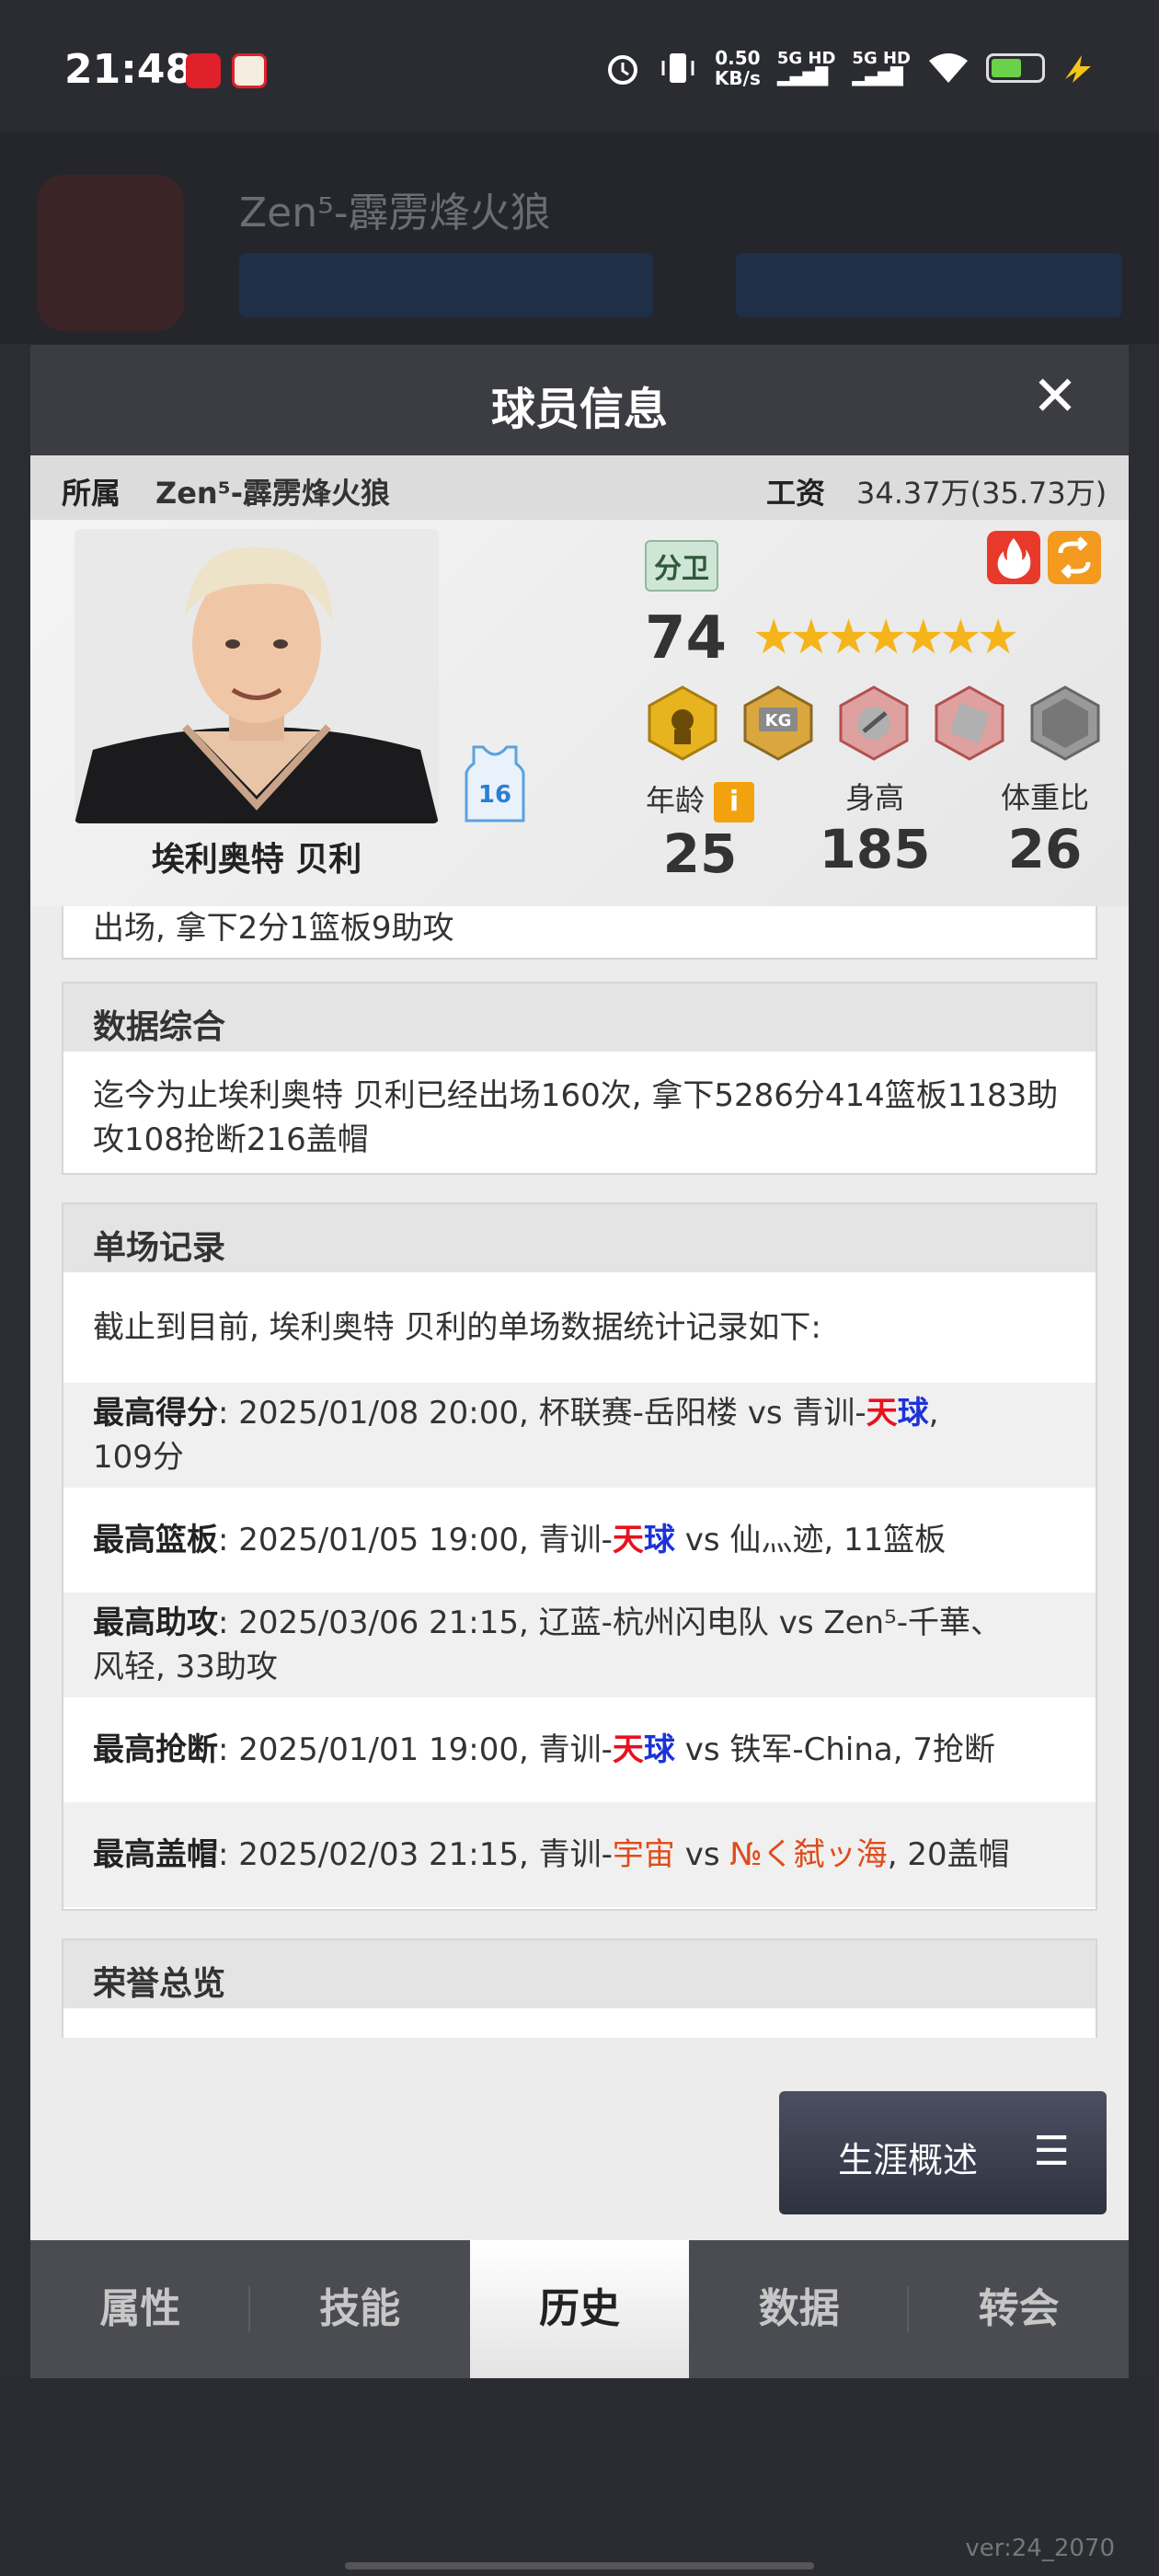  Describe the element at coordinates (395, 213) in the screenshot. I see `background-team-title: Zen⁵-霹雳烽火狼` at that location.